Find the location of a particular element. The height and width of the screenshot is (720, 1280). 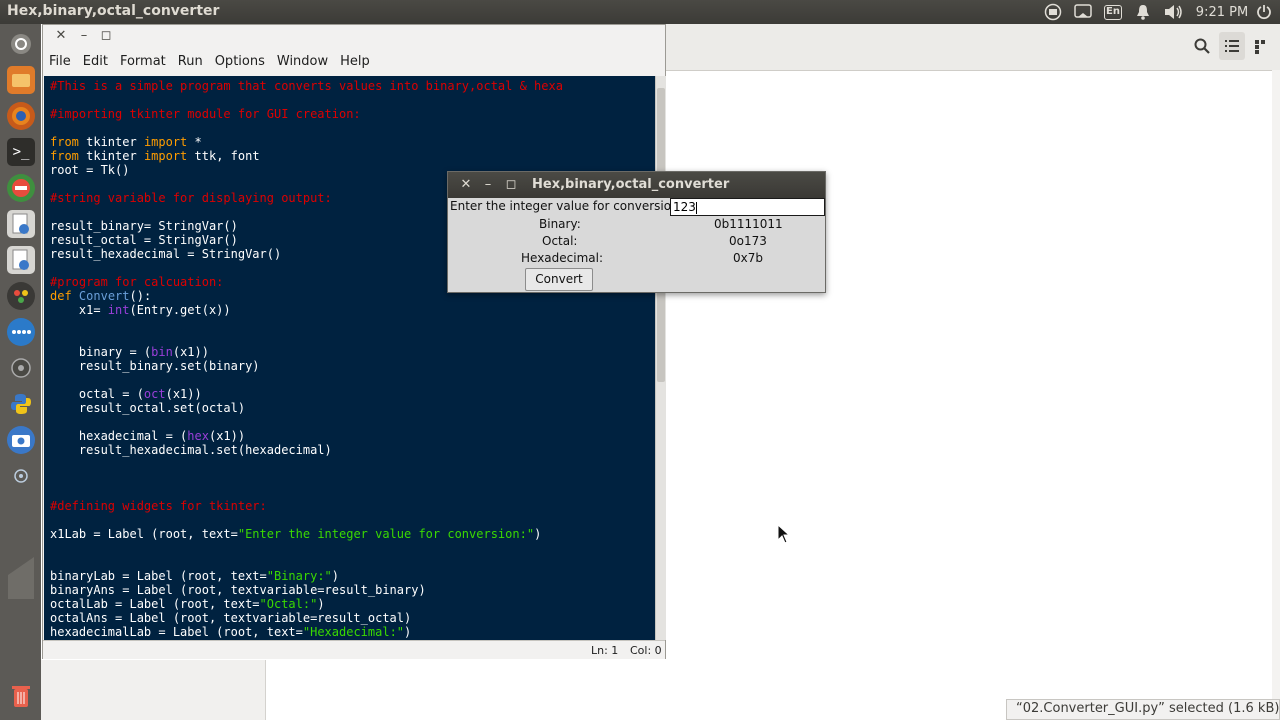

code-token: "Hexadecimal:" is located at coordinates (353, 632).